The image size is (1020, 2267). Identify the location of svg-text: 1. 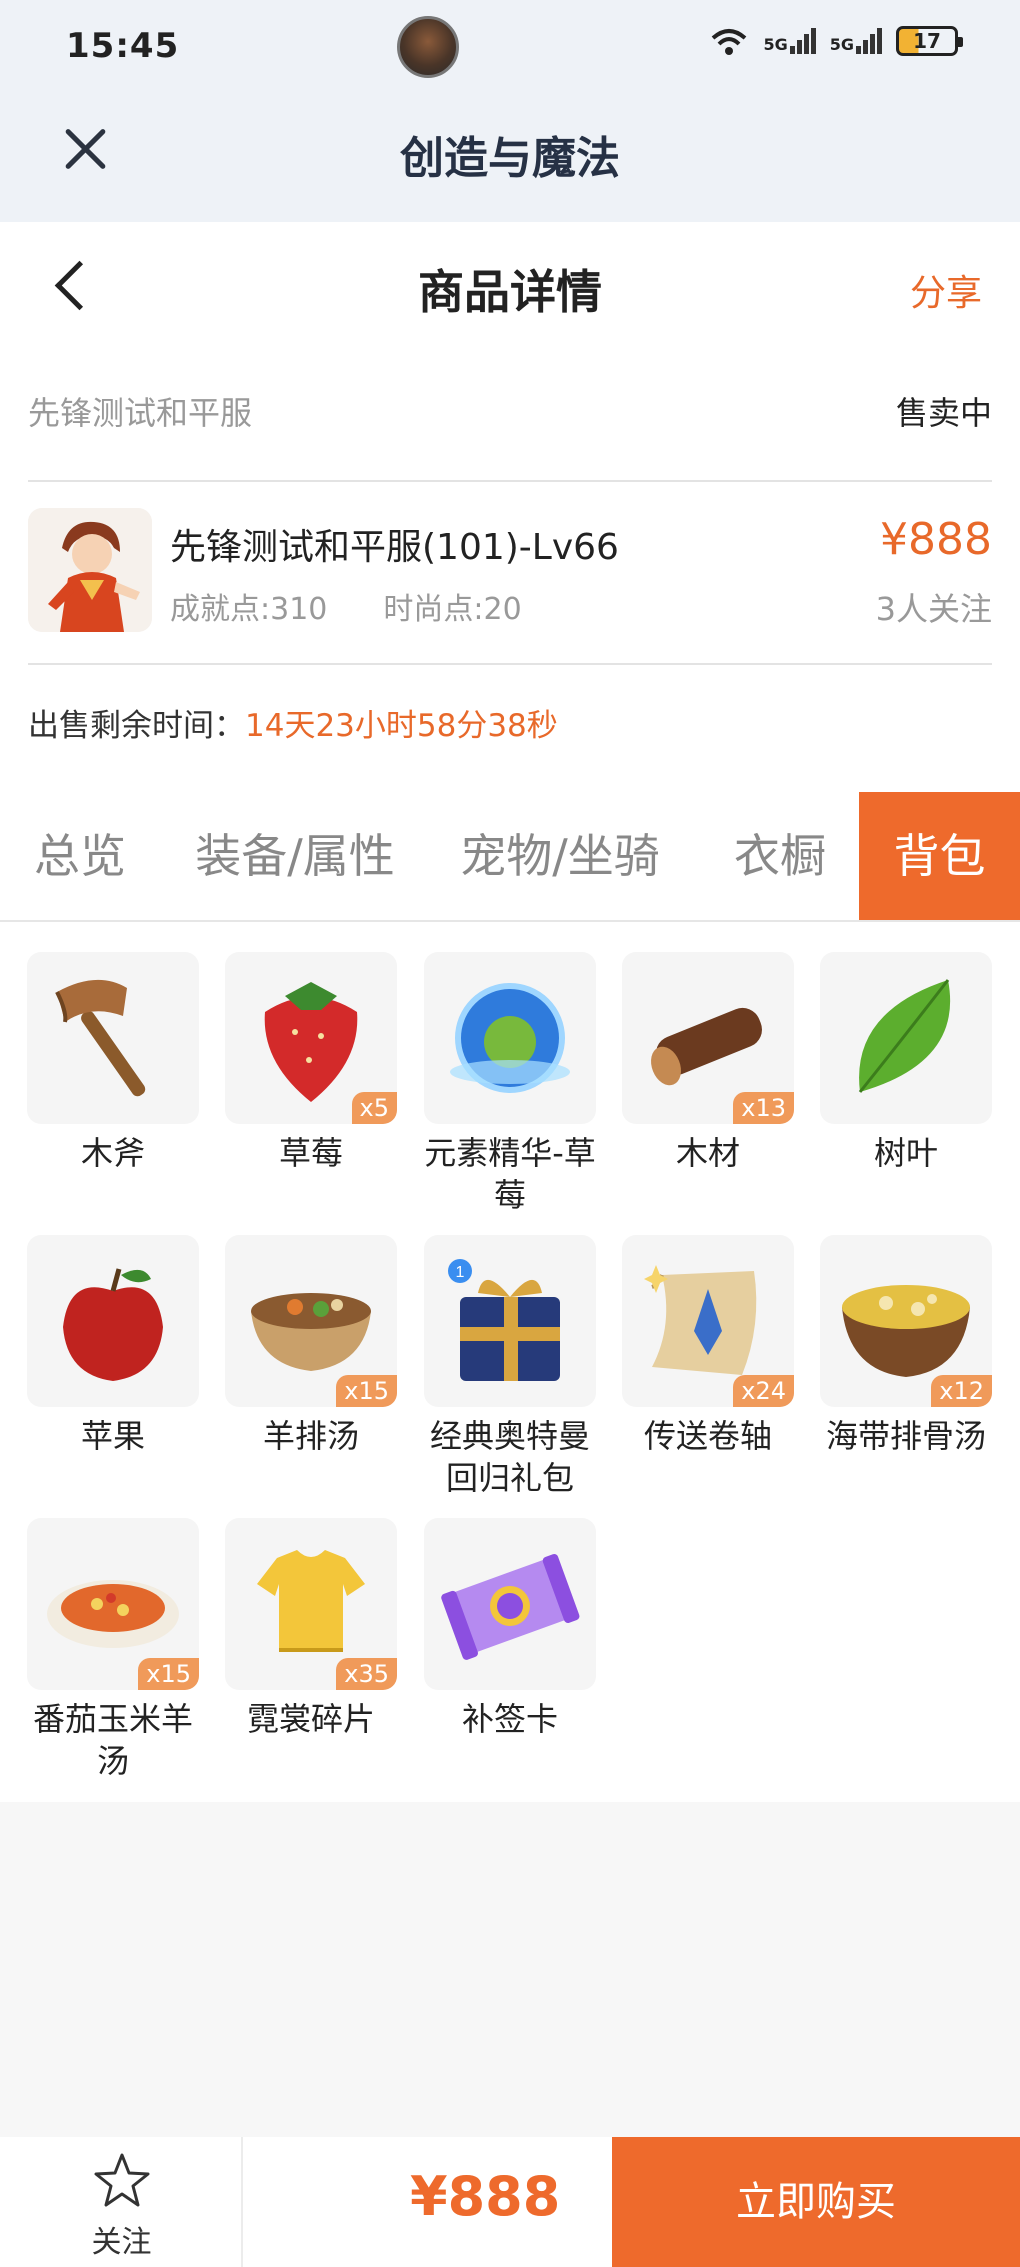
(460, 1272).